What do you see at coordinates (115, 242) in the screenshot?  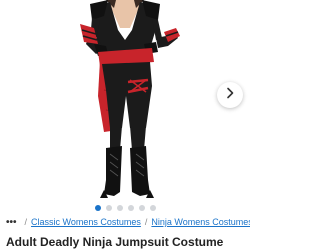 I see `product-title: Adult Deadly Ninja Jumpsuit Costume` at bounding box center [115, 242].